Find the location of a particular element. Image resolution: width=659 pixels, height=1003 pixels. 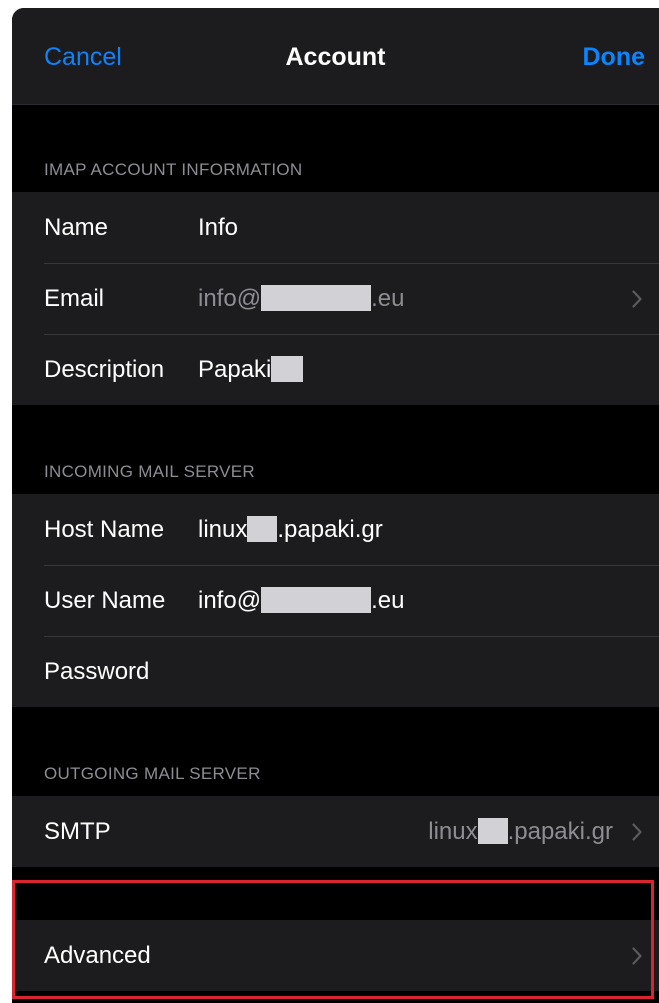

outgoing-server-group: SMTP linux .papaki.gr is located at coordinates (335, 831).